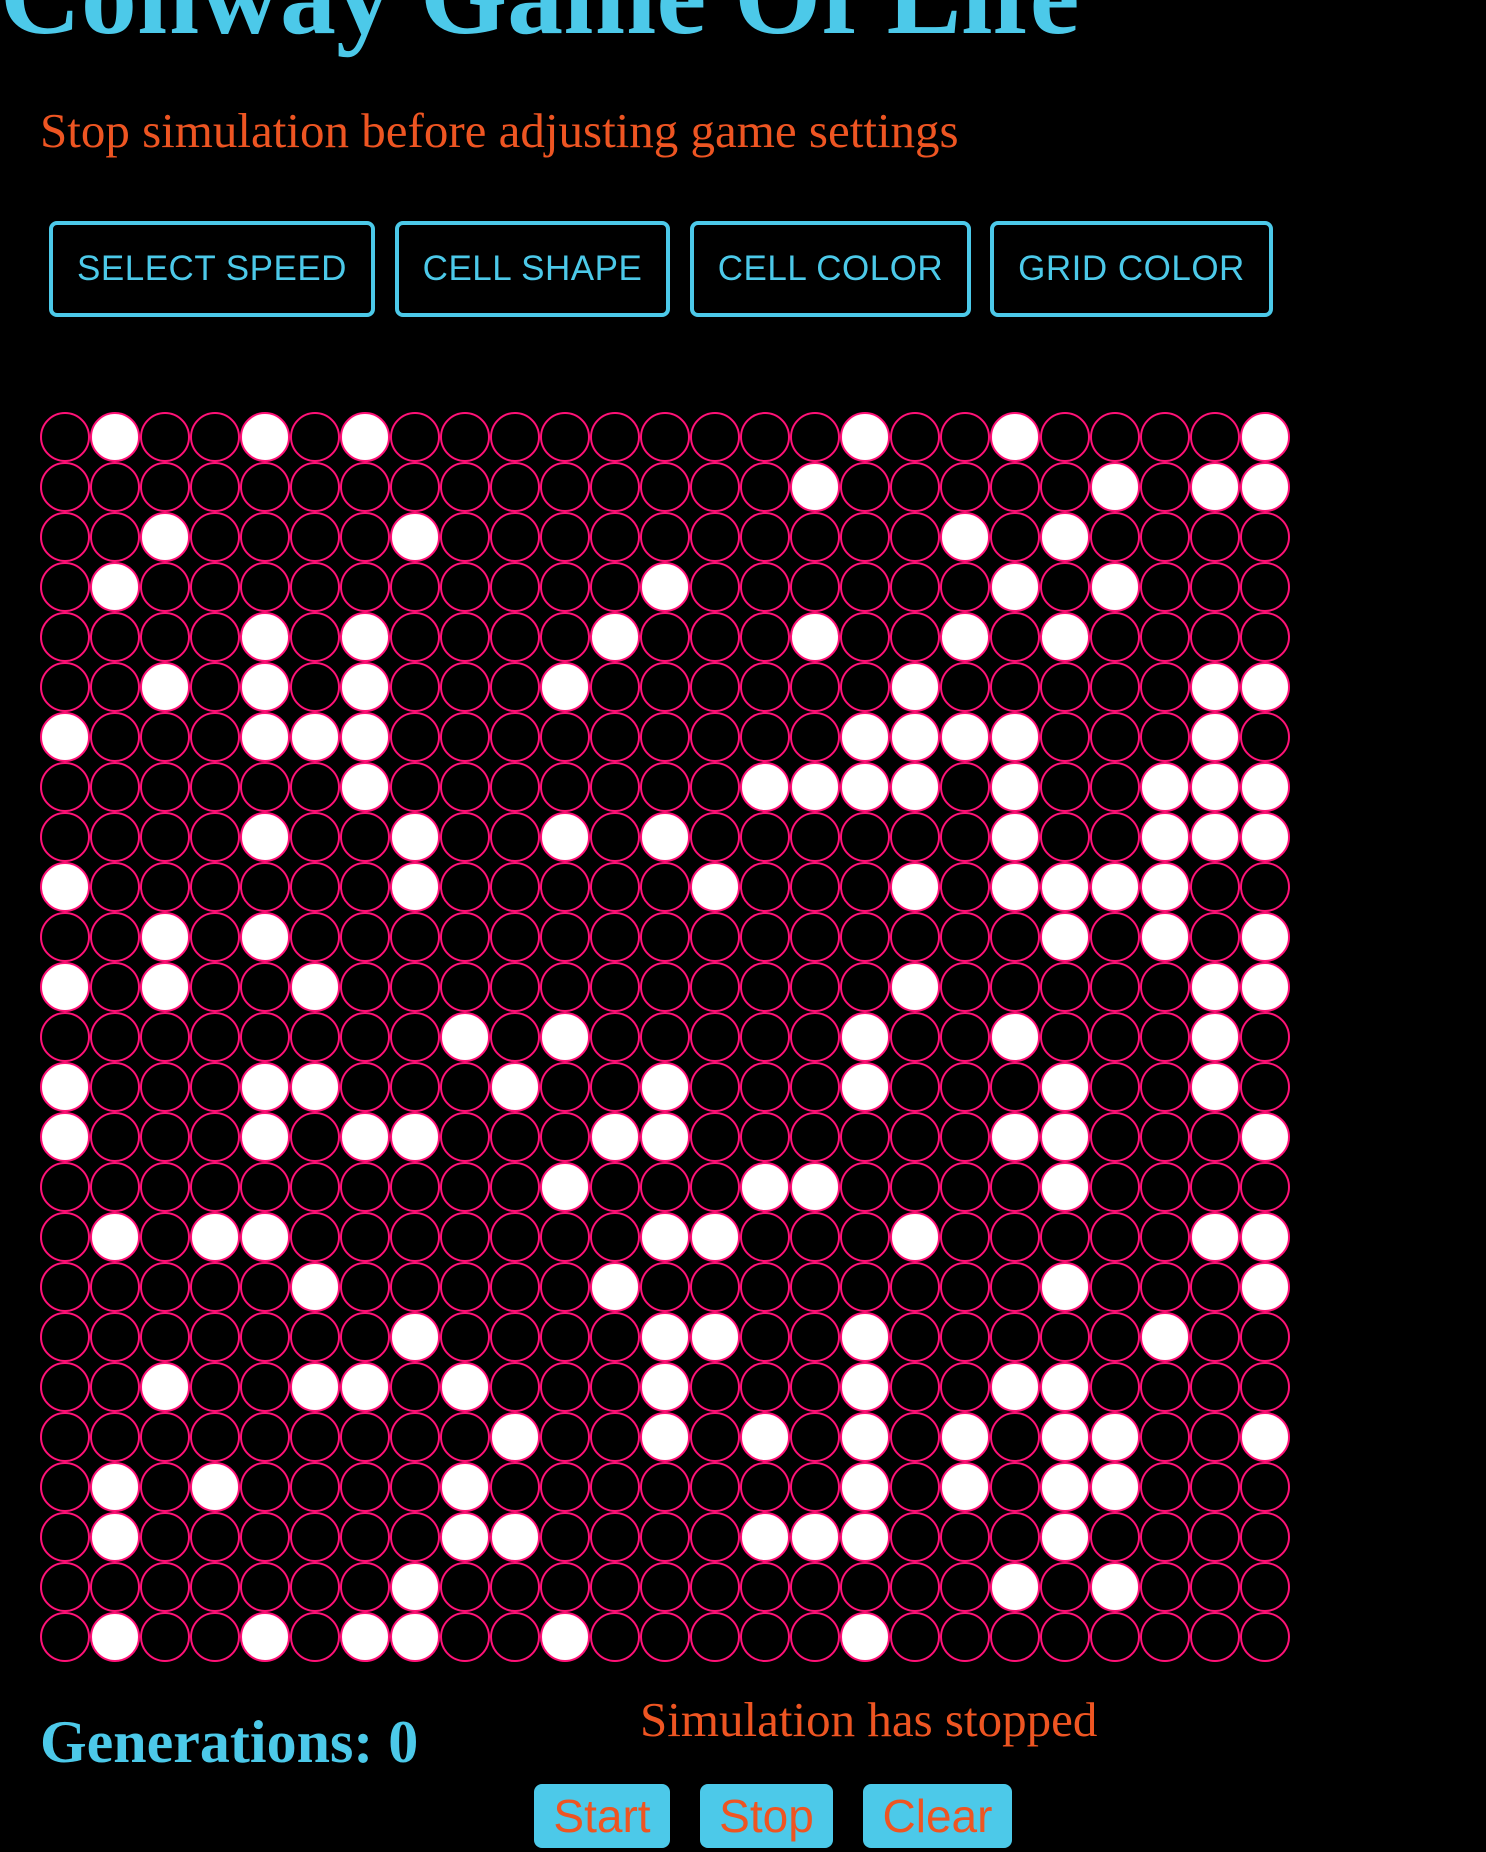 The height and width of the screenshot is (1852, 1486). Describe the element at coordinates (532, 269) in the screenshot. I see `cell-shape-button: CELL SHAPE` at that location.